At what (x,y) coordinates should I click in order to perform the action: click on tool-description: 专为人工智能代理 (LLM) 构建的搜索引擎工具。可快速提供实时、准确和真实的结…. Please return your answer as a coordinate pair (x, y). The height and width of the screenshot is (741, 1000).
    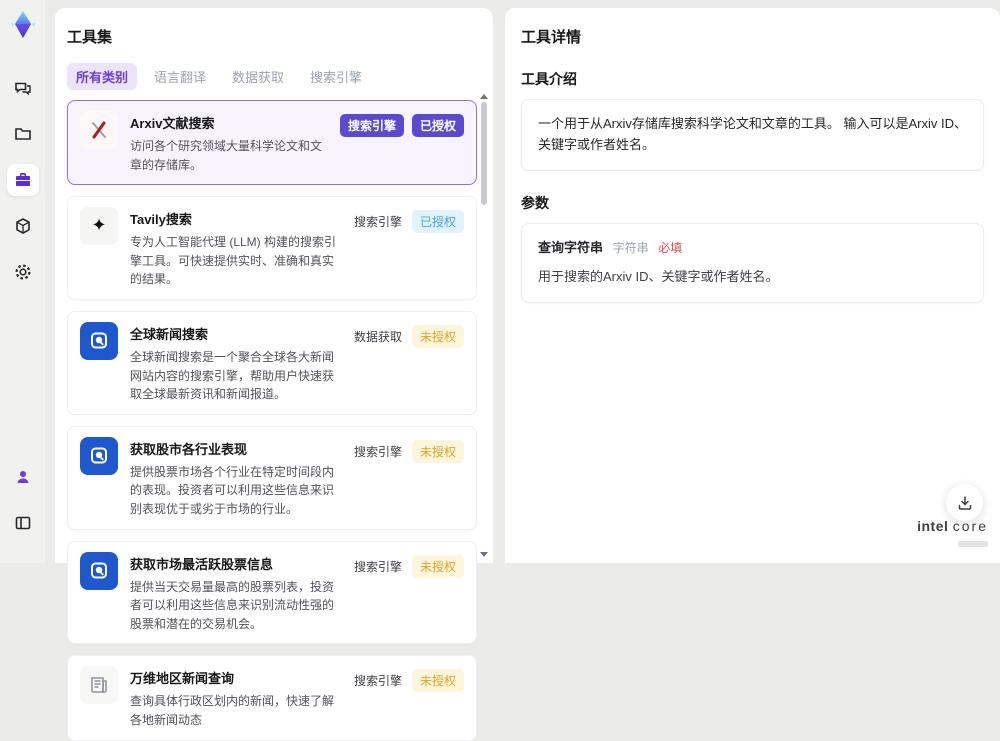
    Looking at the image, I should click on (235, 261).